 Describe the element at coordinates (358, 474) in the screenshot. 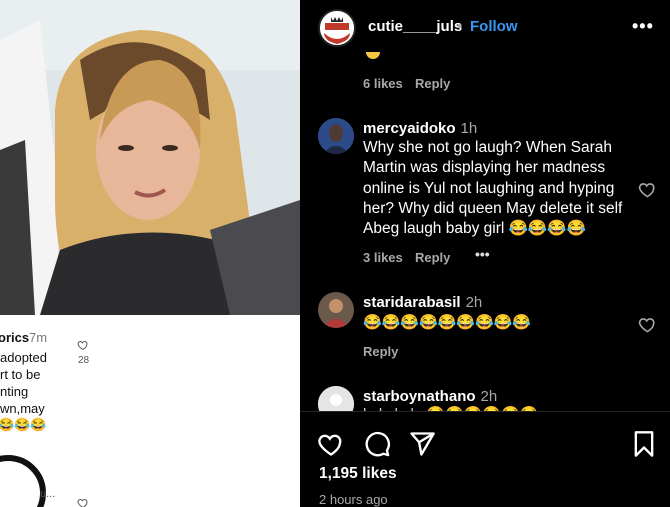

I see `post-like-count: 1,195 likes` at that location.